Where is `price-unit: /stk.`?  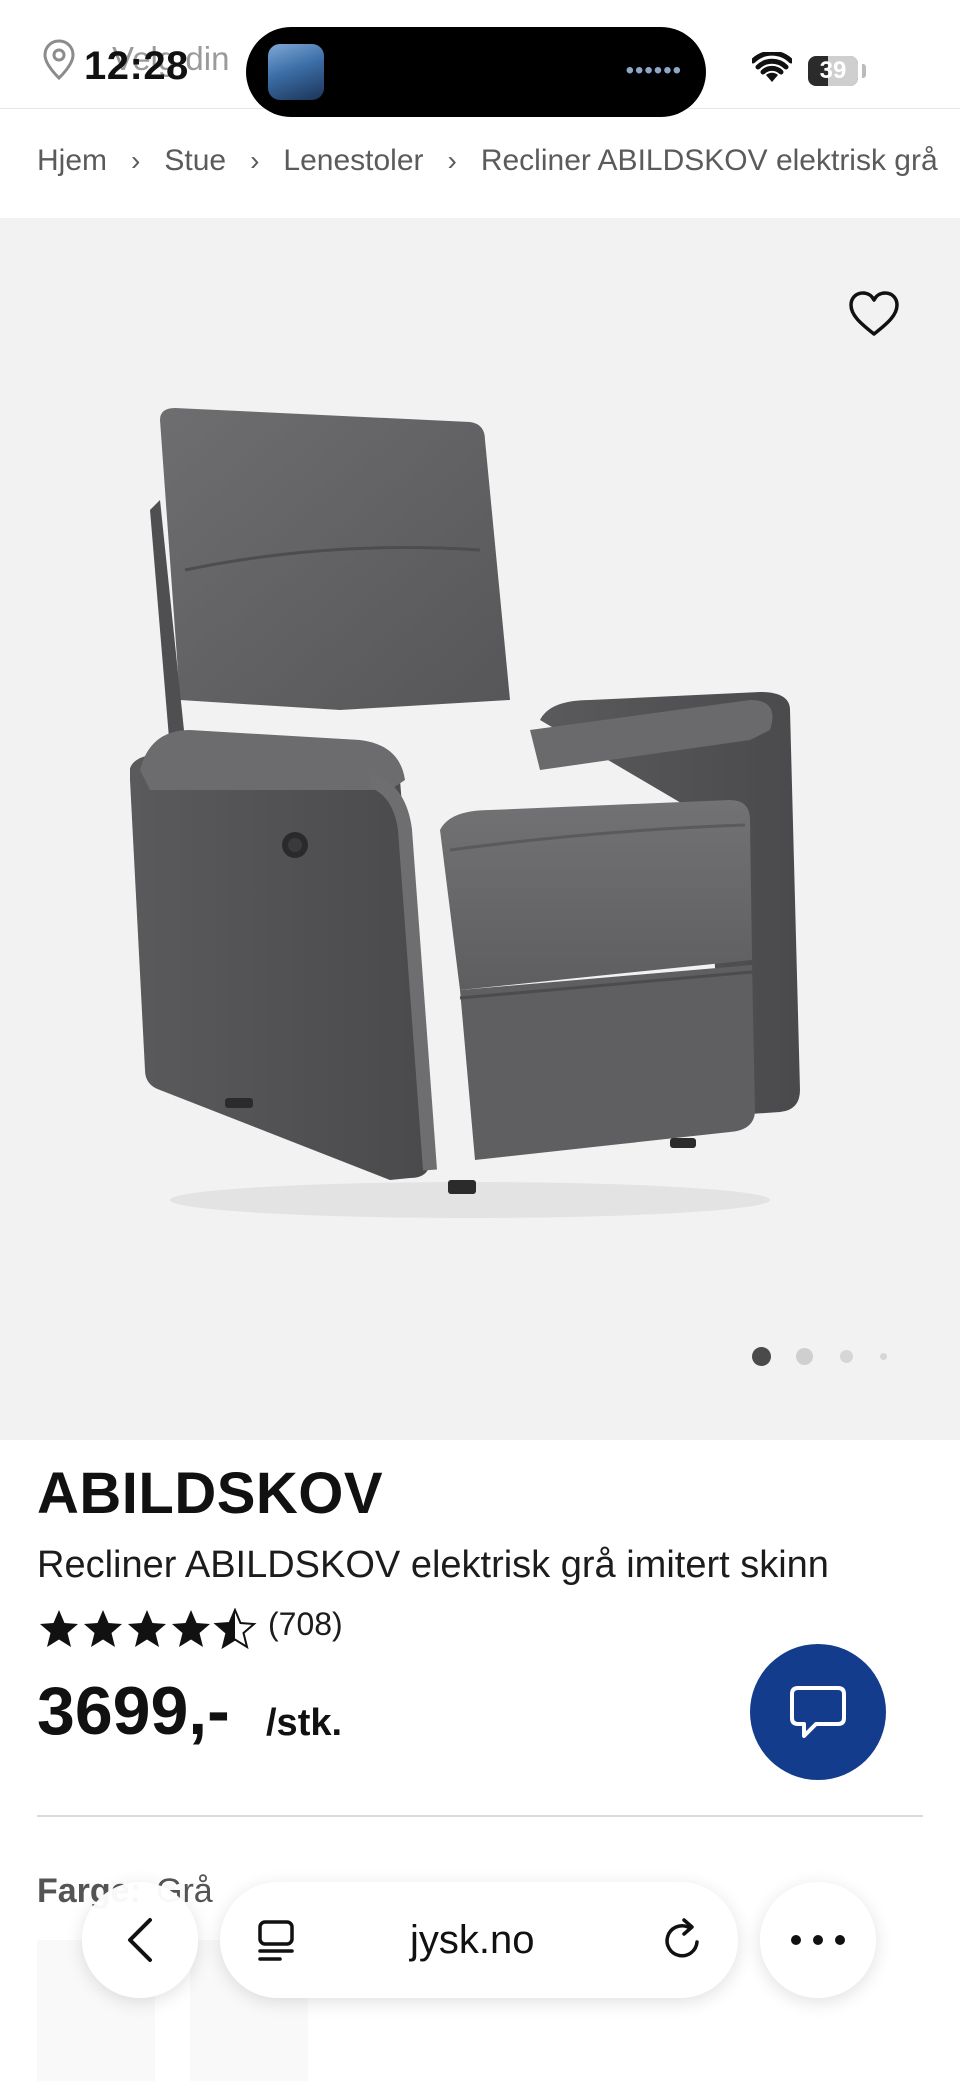 price-unit: /stk. is located at coordinates (304, 1723).